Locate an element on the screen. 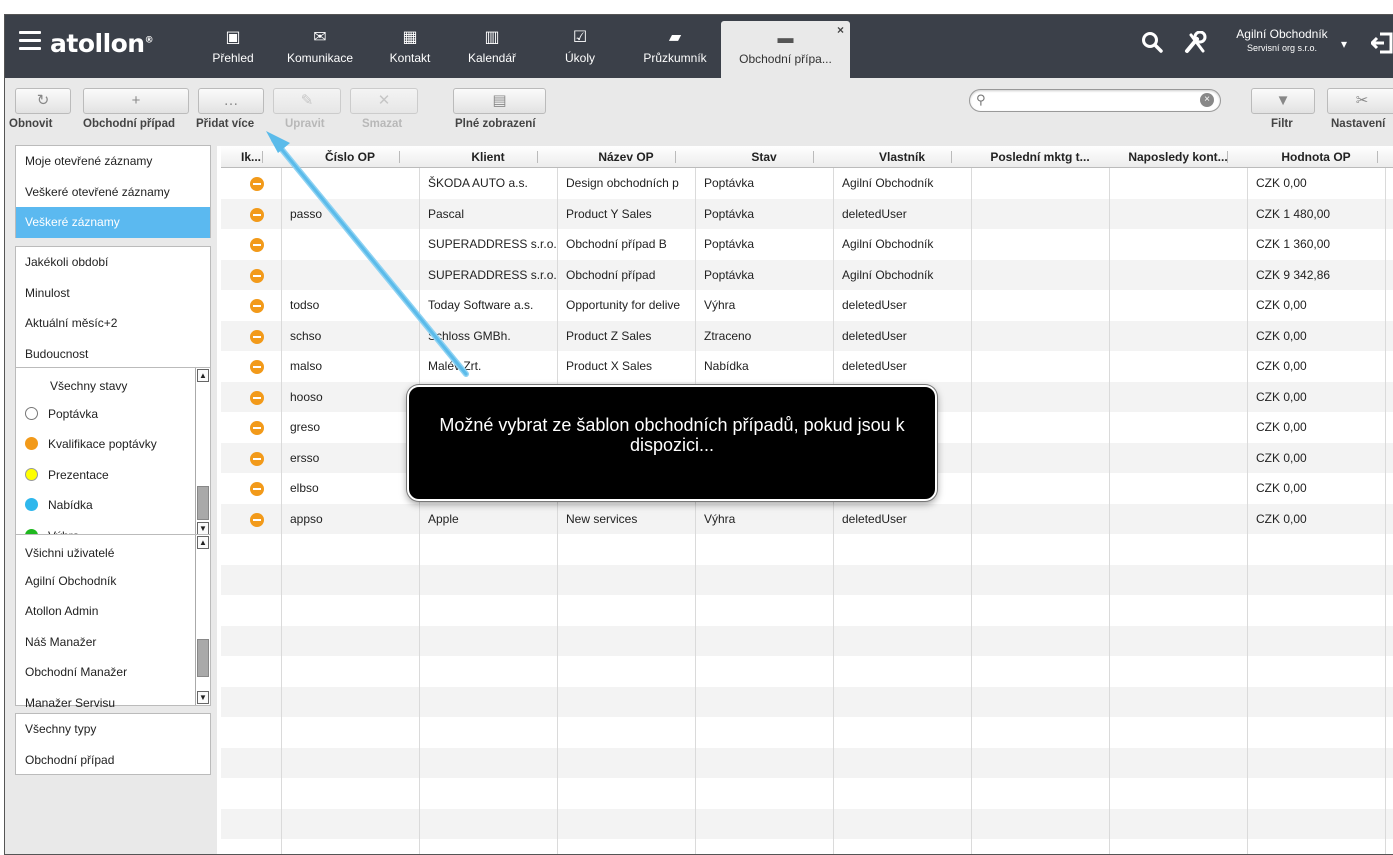 This screenshot has width=1393, height=855. full-view-button: ▤ is located at coordinates (499, 101).